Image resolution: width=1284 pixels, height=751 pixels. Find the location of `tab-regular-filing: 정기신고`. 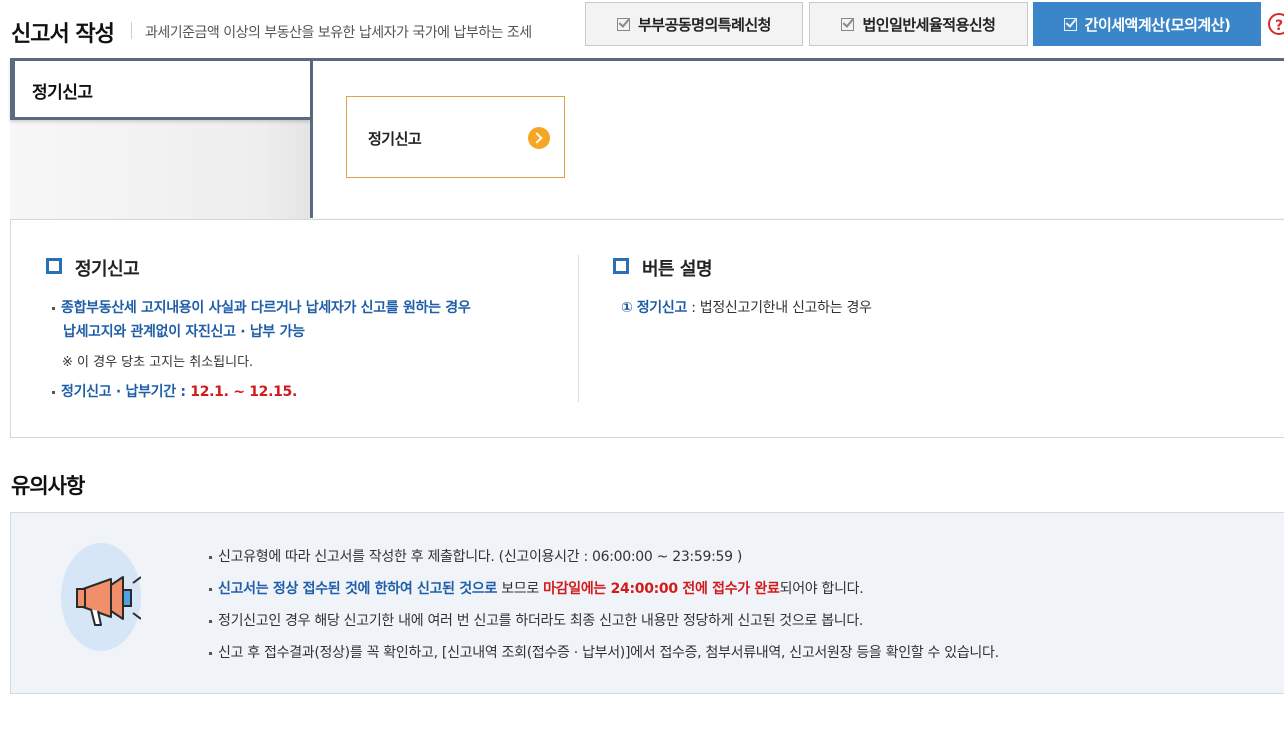

tab-regular-filing: 정기신고 is located at coordinates (160, 89).